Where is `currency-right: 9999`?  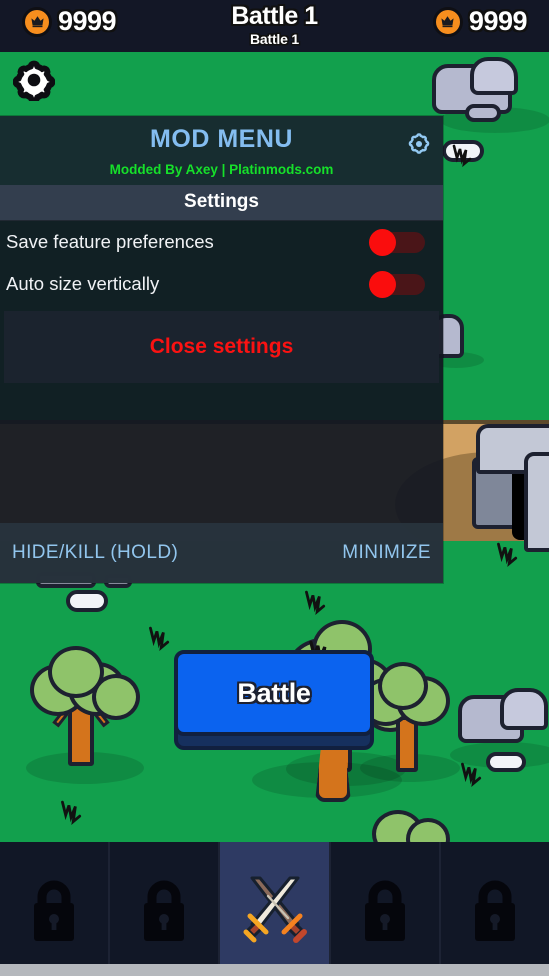
currency-right: 9999 is located at coordinates (480, 21).